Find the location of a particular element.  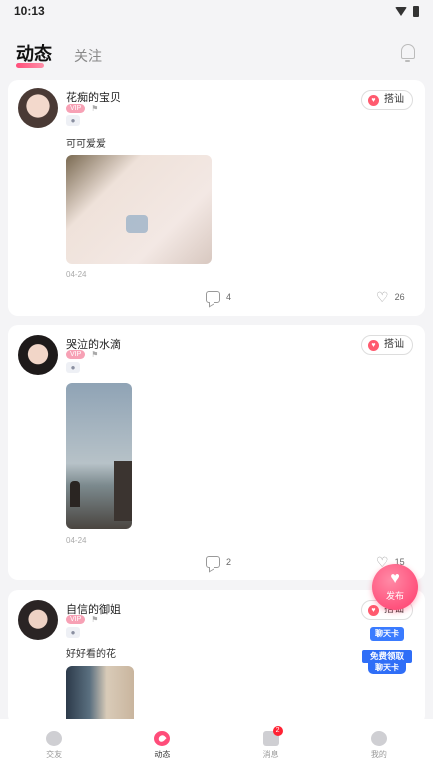

person-silhouette is located at coordinates (75, 494).